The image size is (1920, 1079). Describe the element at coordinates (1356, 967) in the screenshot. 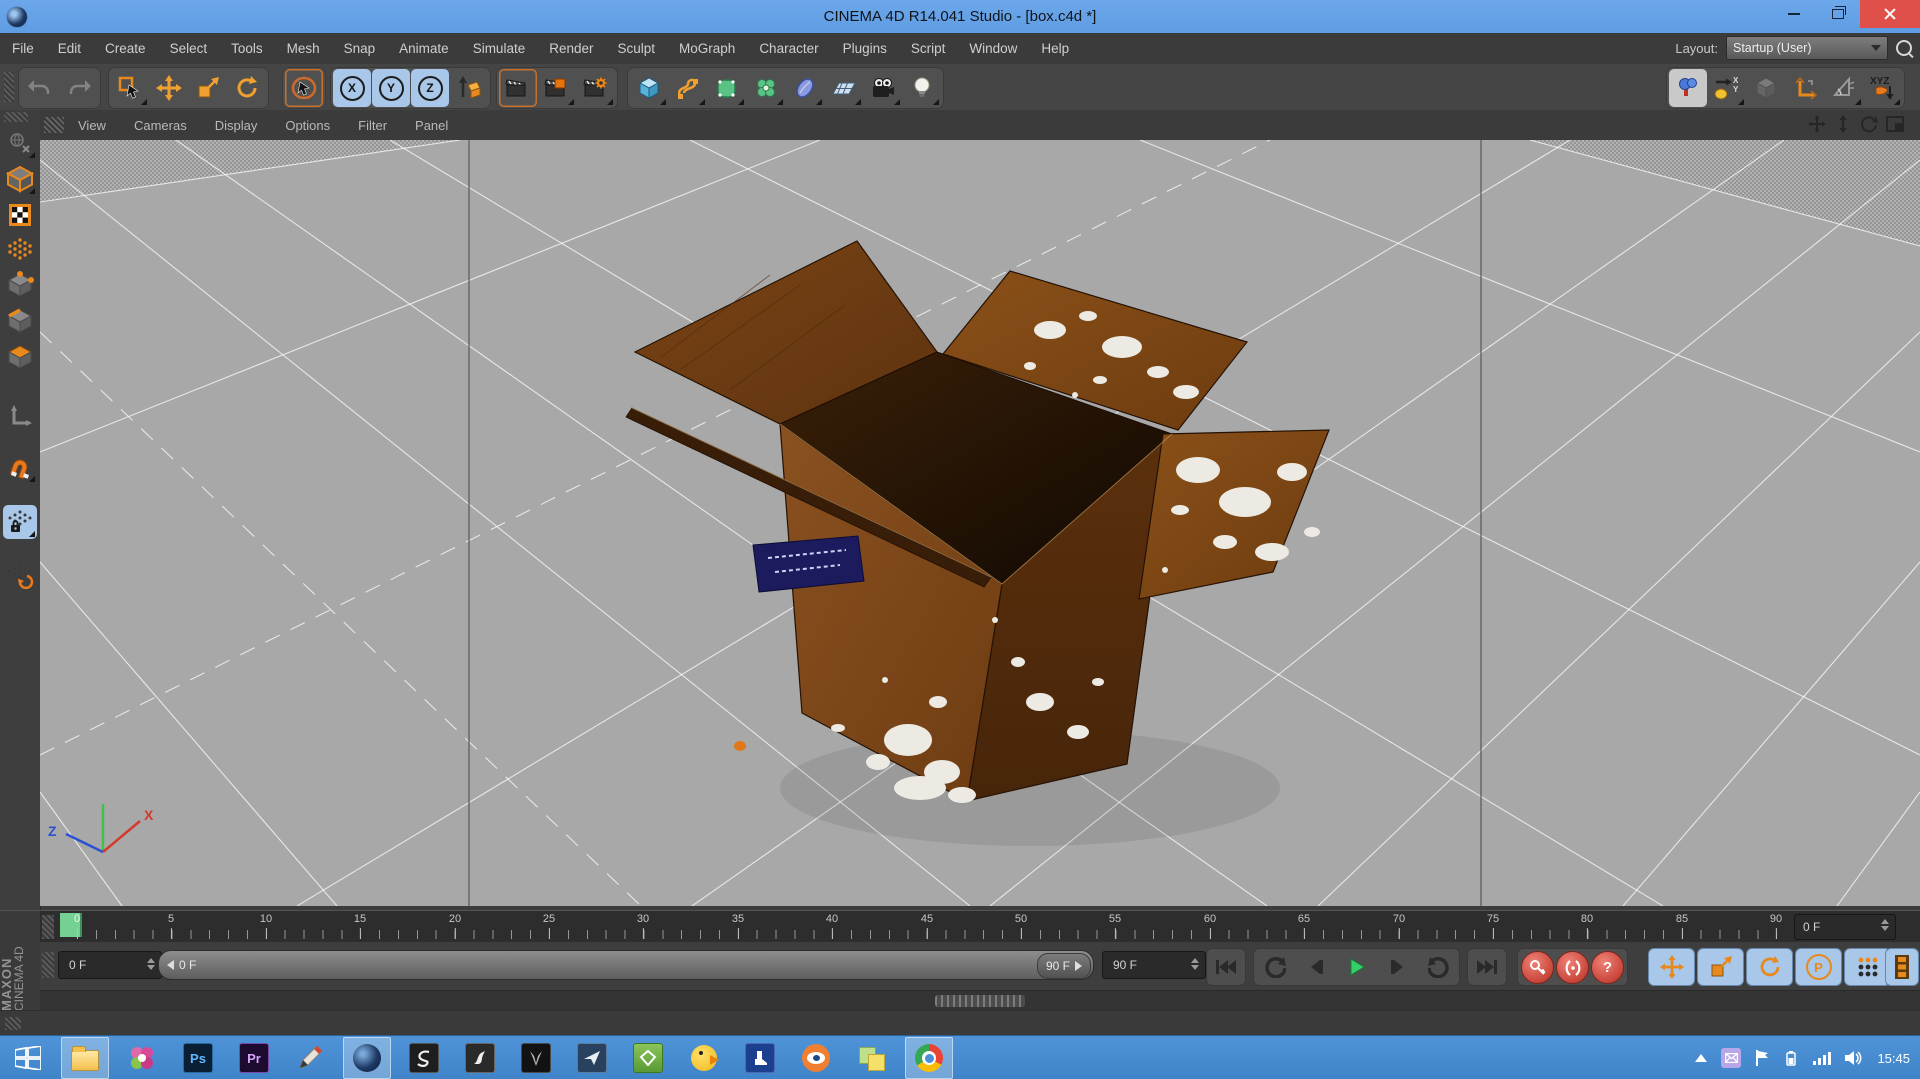

I see `play-button` at that location.